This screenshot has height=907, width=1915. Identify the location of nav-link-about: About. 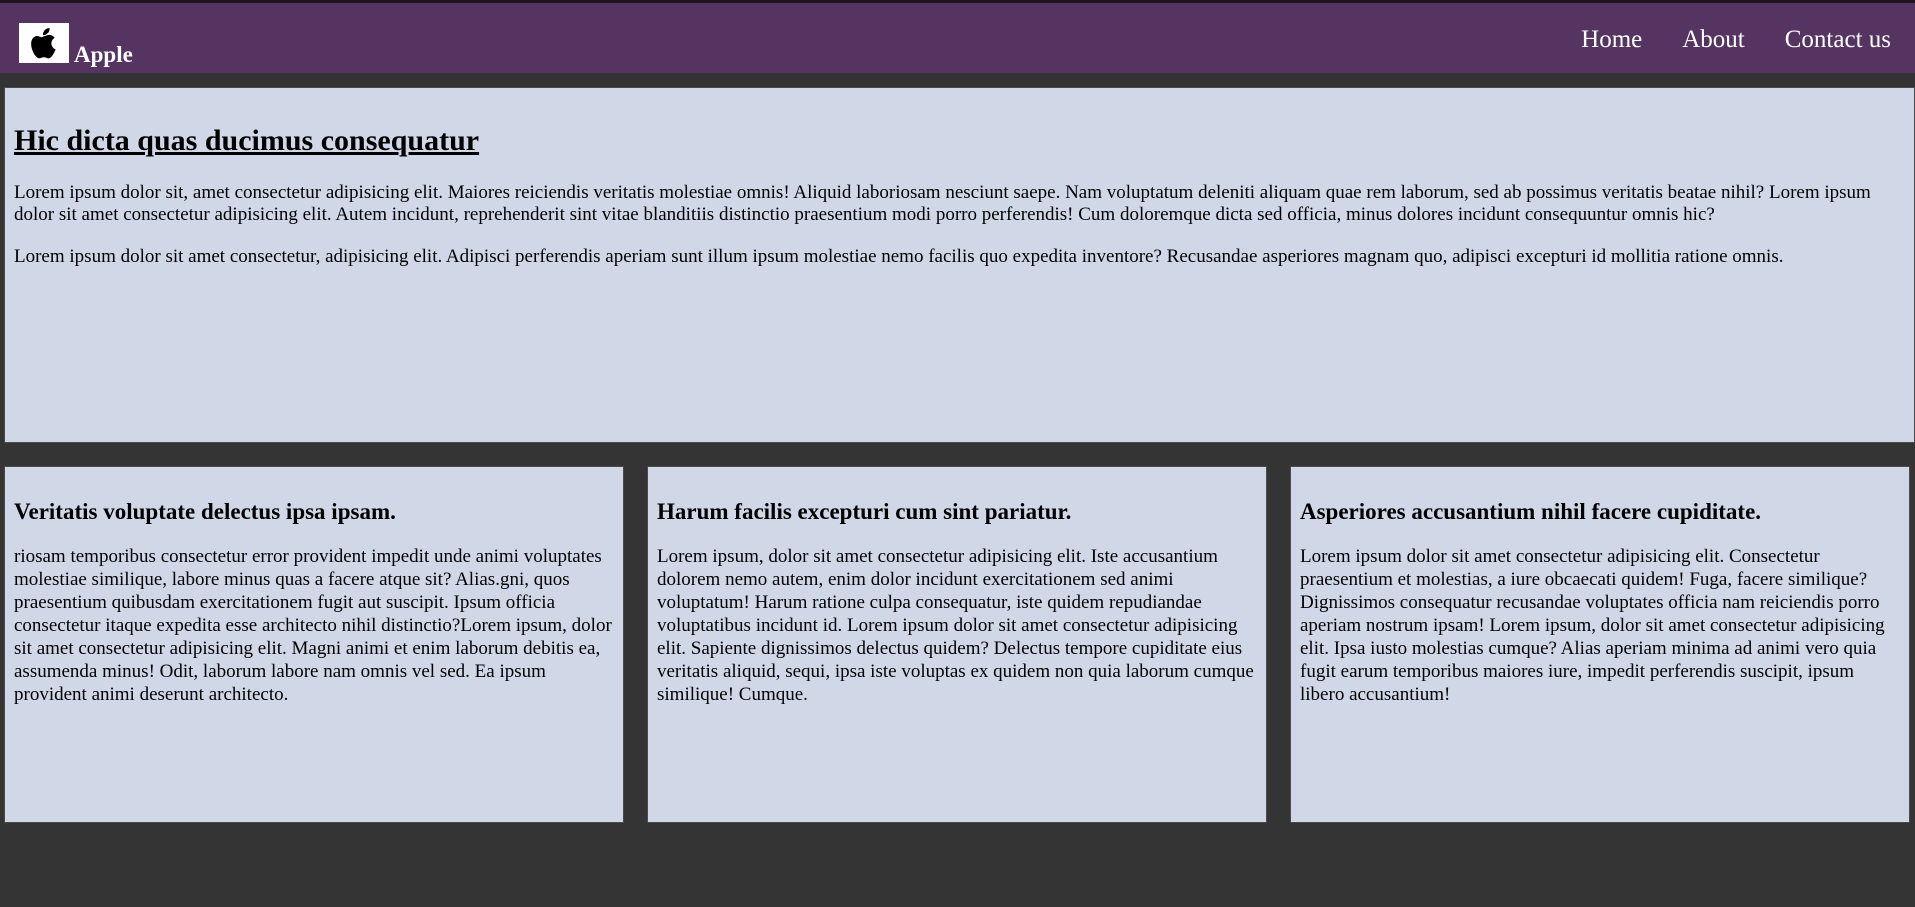
(1713, 40).